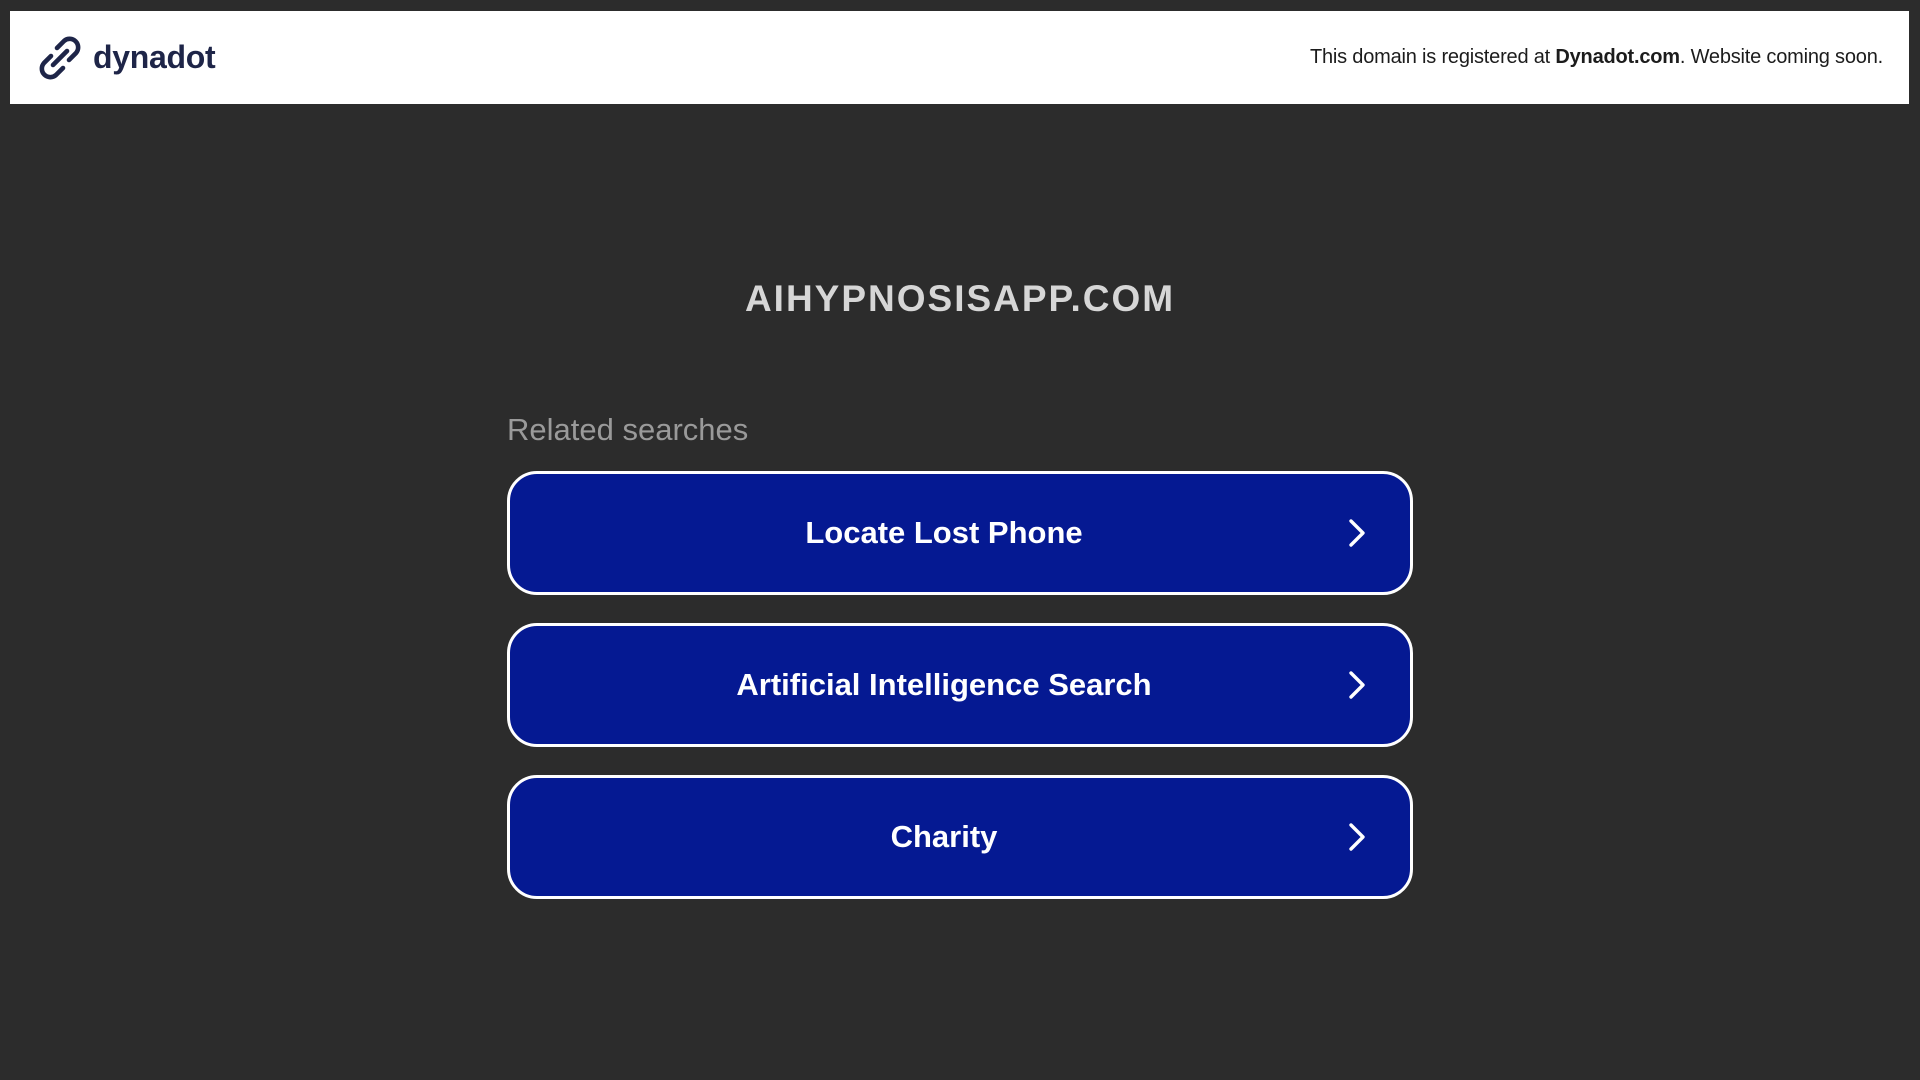 The image size is (1920, 1080). Describe the element at coordinates (1781, 57) in the screenshot. I see `notice-suffix: . Website coming soon.` at that location.